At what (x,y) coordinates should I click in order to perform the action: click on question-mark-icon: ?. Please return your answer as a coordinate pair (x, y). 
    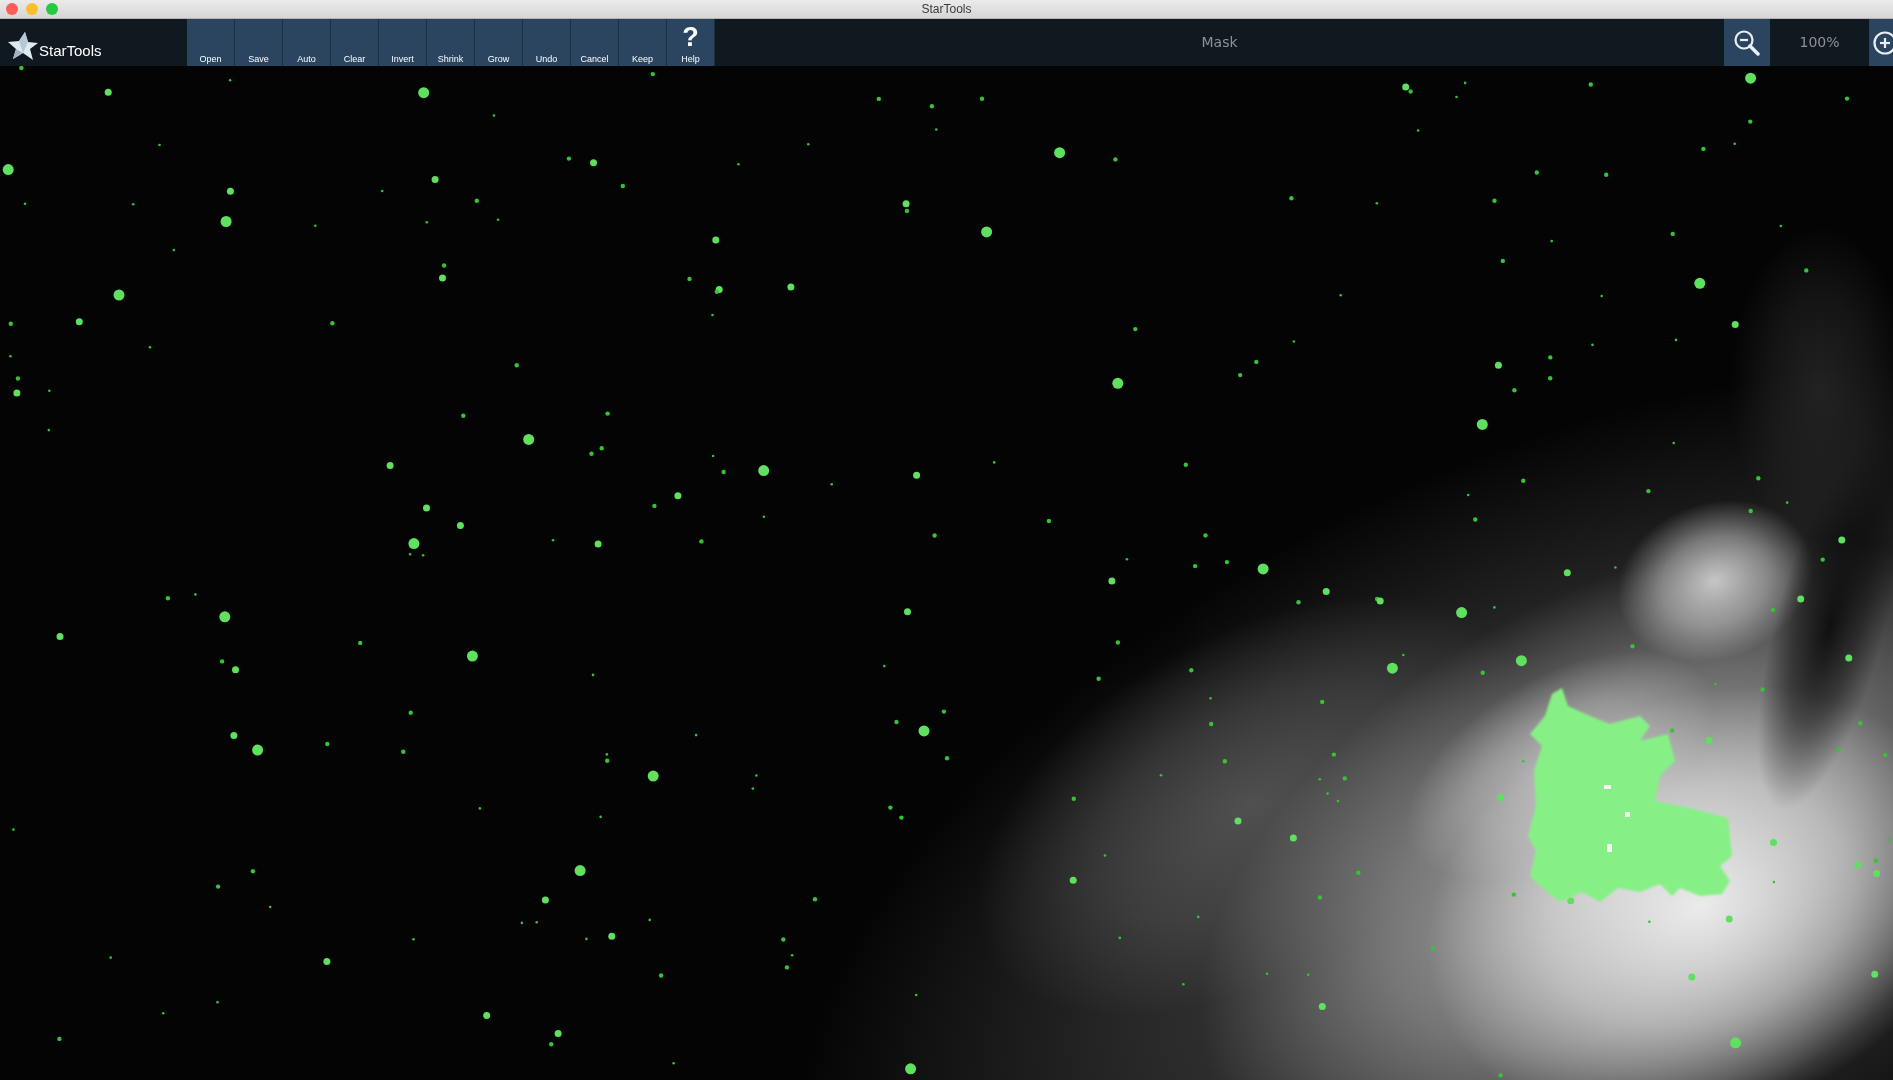
    Looking at the image, I should click on (690, 37).